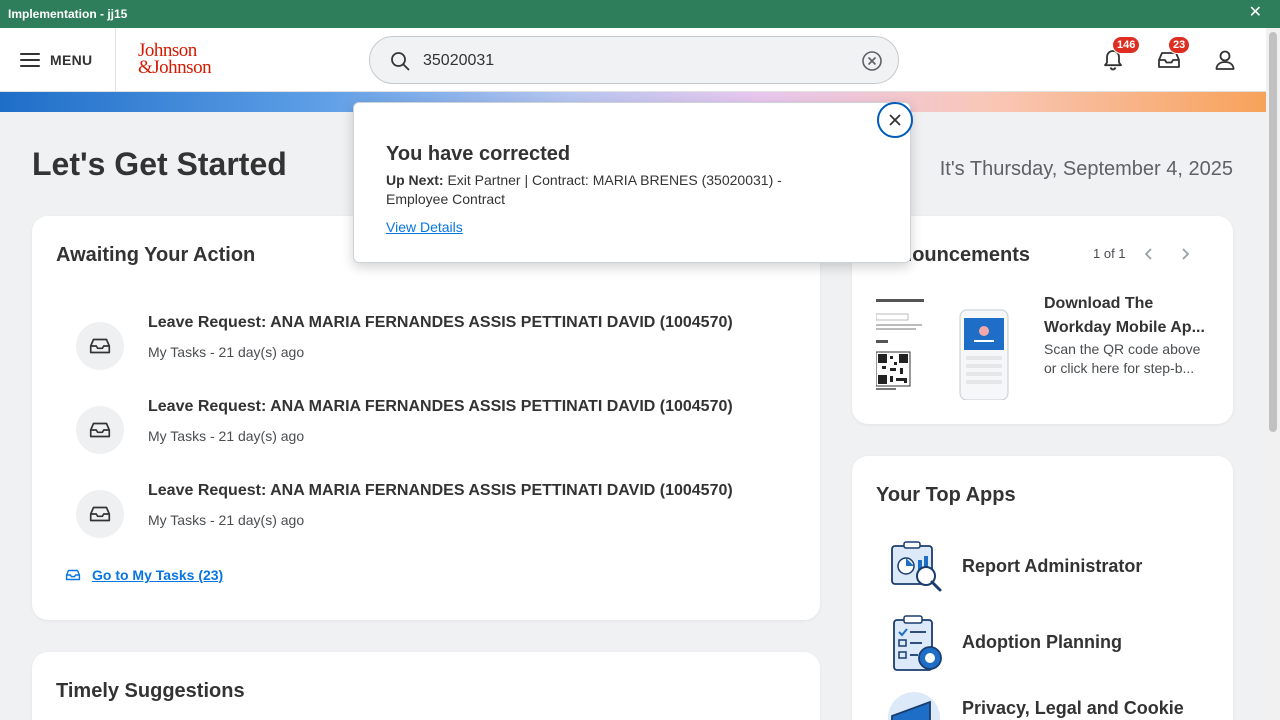 The height and width of the screenshot is (720, 1280). Describe the element at coordinates (150, 691) in the screenshot. I see `timely-suggestions-title: Timely Suggestions` at that location.